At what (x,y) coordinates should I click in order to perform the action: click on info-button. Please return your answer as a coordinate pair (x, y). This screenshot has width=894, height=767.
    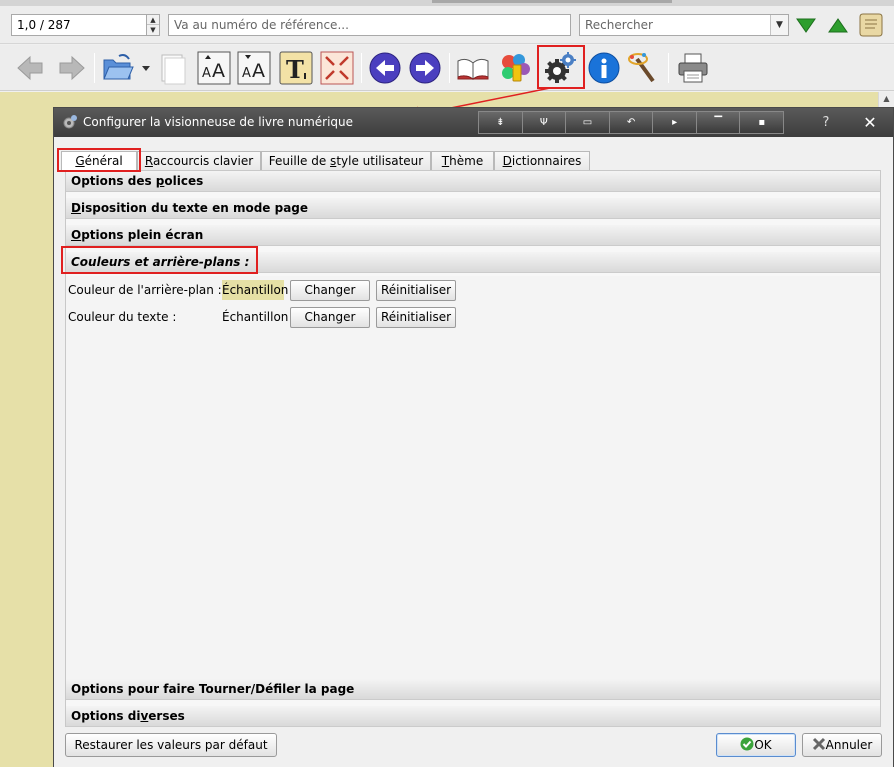
    Looking at the image, I should click on (604, 68).